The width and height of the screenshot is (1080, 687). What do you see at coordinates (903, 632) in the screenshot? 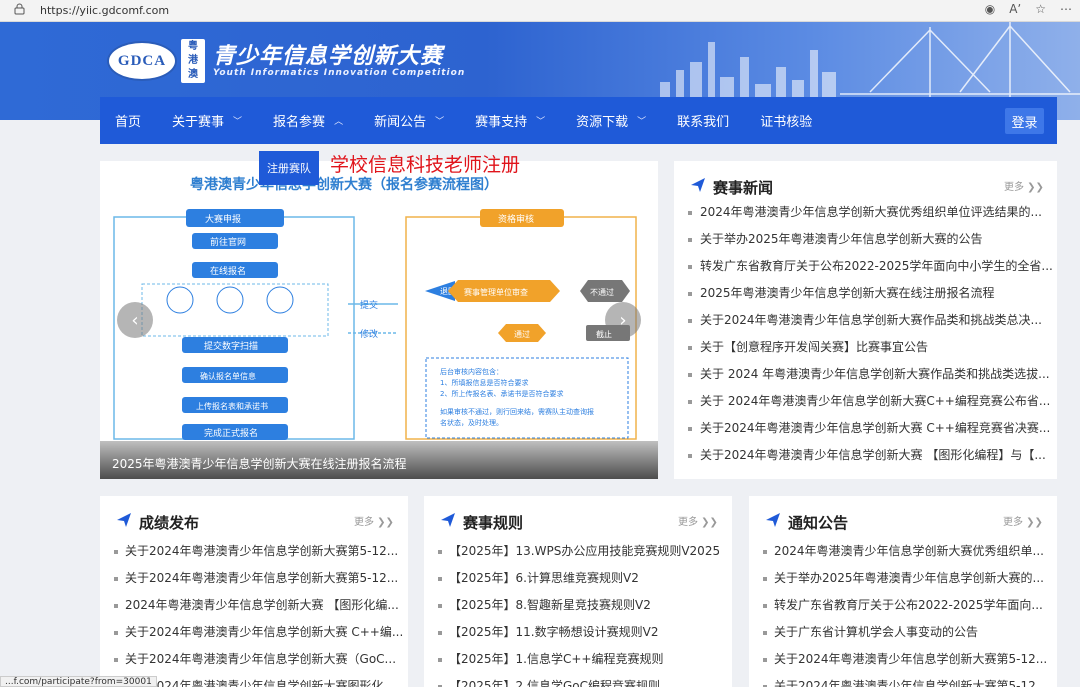
I see `list-item: 关于广东省计算机学会人事变动的公告` at bounding box center [903, 632].